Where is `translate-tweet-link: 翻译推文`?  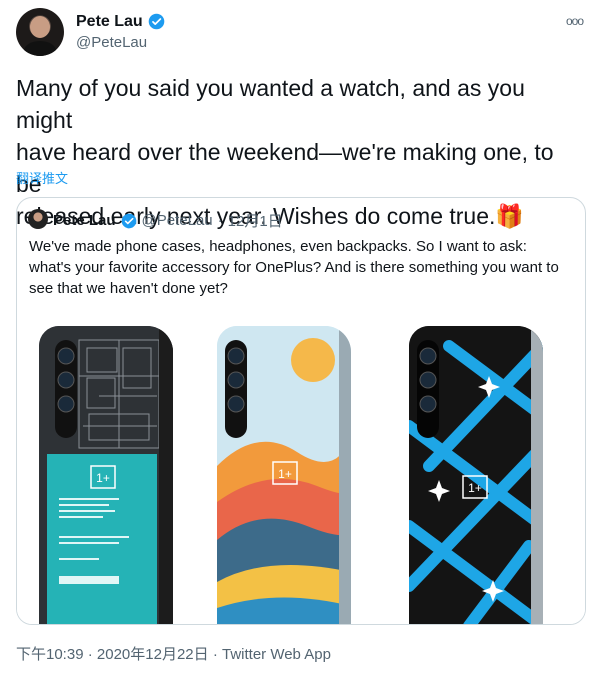 translate-tweet-link: 翻译推文 is located at coordinates (42, 177).